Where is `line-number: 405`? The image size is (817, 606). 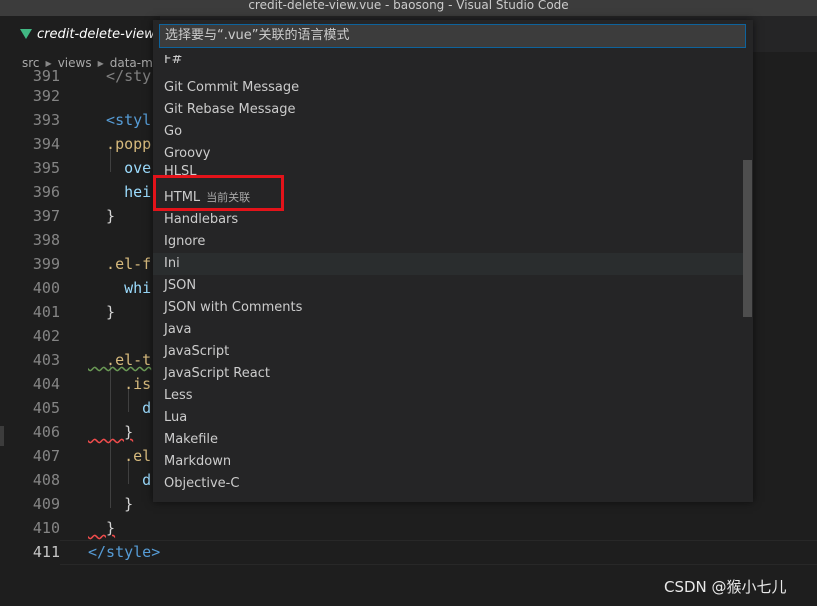
line-number: 405 is located at coordinates (46, 408).